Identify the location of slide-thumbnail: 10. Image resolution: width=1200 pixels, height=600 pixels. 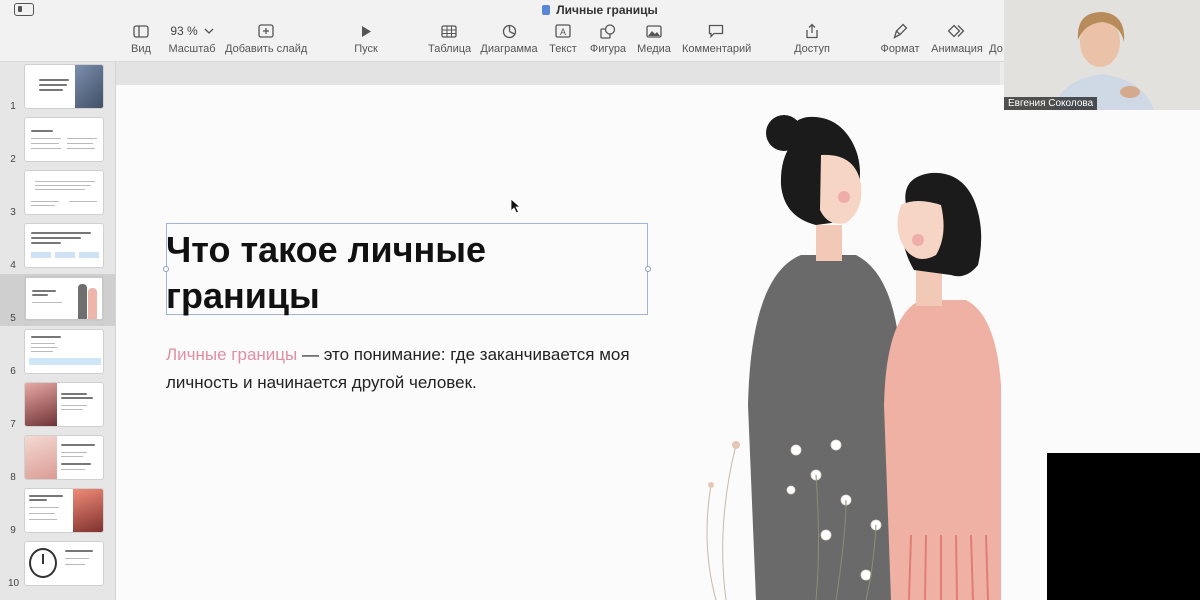
(57, 565).